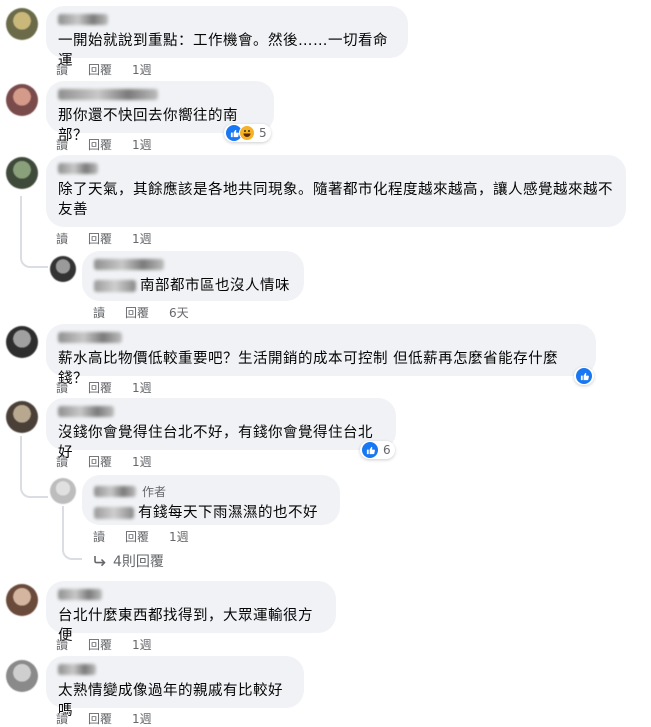  I want to click on comment-bubble: 除了天氣，其餘應該是各地共同現象。隨著都市化程度越來越高，讓人感覺越來越不 友善, so click(336, 191).